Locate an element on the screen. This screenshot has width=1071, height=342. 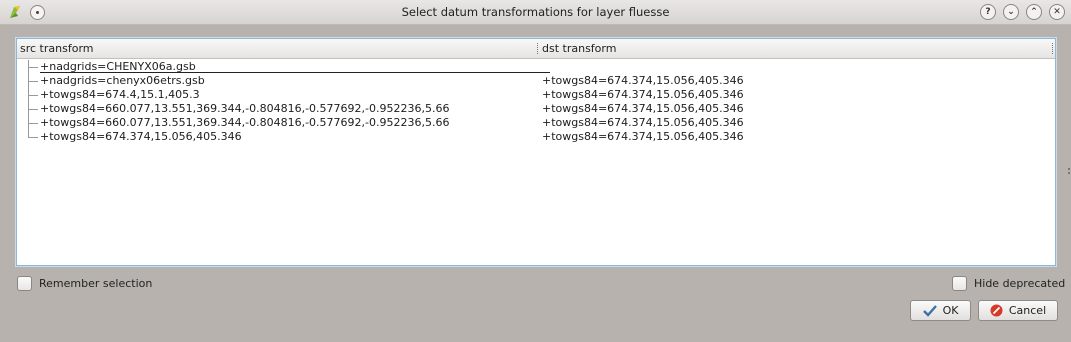
ok-label: OK is located at coordinates (950, 310).